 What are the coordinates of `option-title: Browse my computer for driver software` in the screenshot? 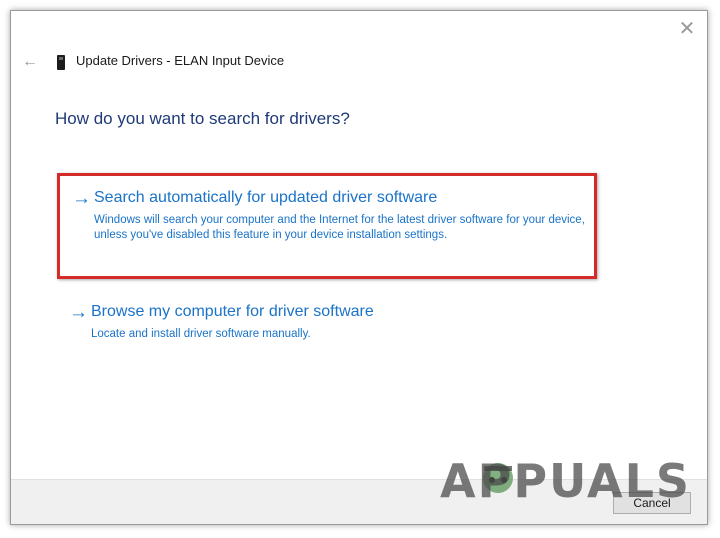 It's located at (232, 311).